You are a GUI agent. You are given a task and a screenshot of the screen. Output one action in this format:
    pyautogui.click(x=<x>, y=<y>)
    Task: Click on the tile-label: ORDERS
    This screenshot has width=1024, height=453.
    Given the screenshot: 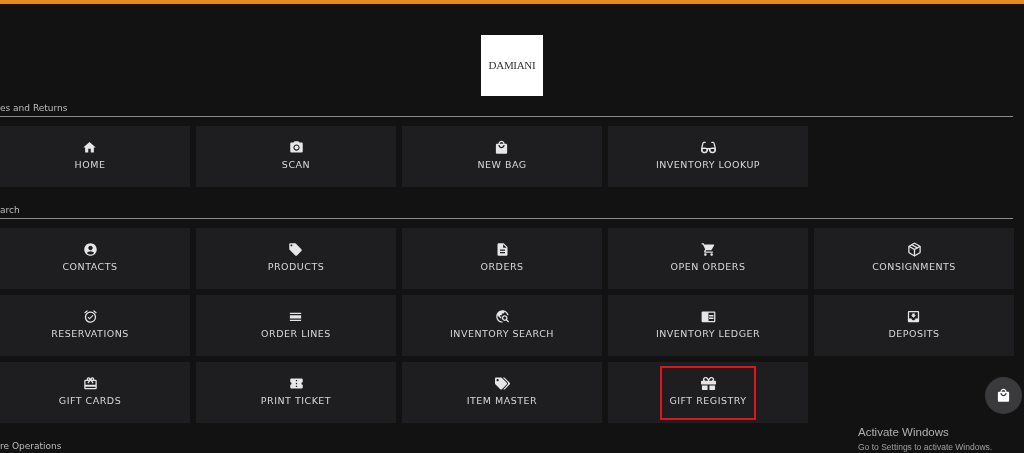 What is the action you would take?
    pyautogui.click(x=502, y=267)
    